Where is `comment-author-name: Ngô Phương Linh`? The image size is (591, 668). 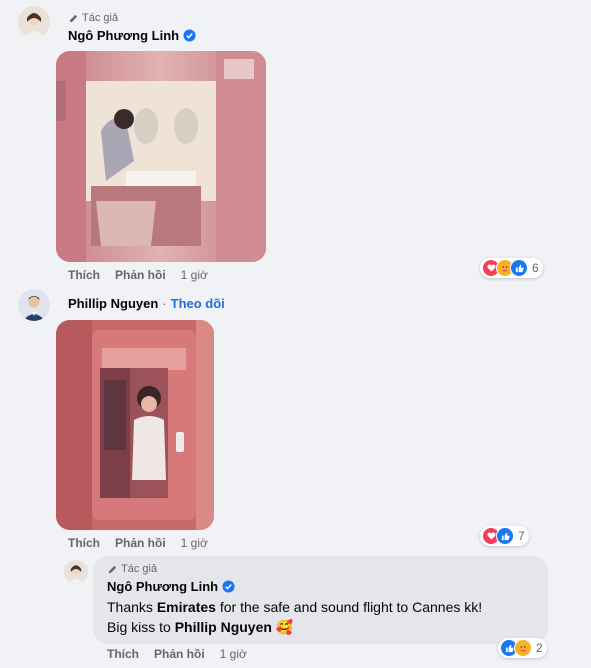 comment-author-name: Ngô Phương Linh is located at coordinates (123, 35).